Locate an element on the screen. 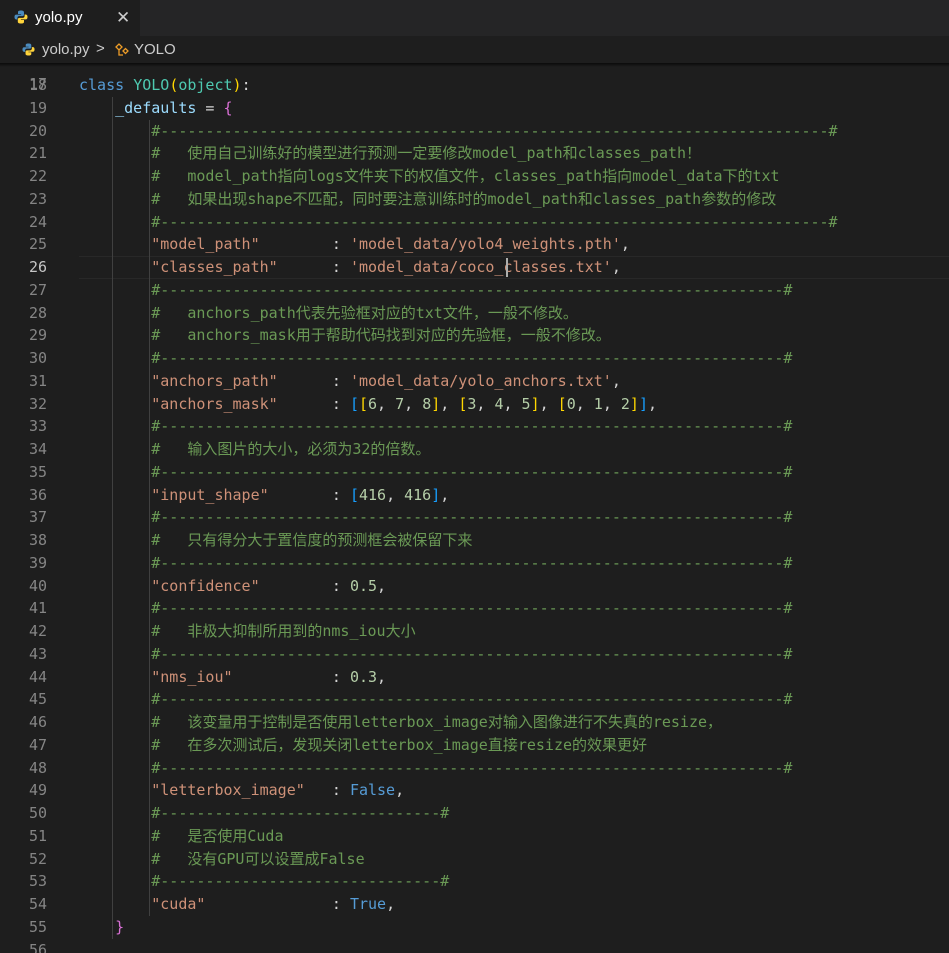 Image resolution: width=949 pixels, height=953 pixels. code-token: "letterbox_image" is located at coordinates (228, 790).